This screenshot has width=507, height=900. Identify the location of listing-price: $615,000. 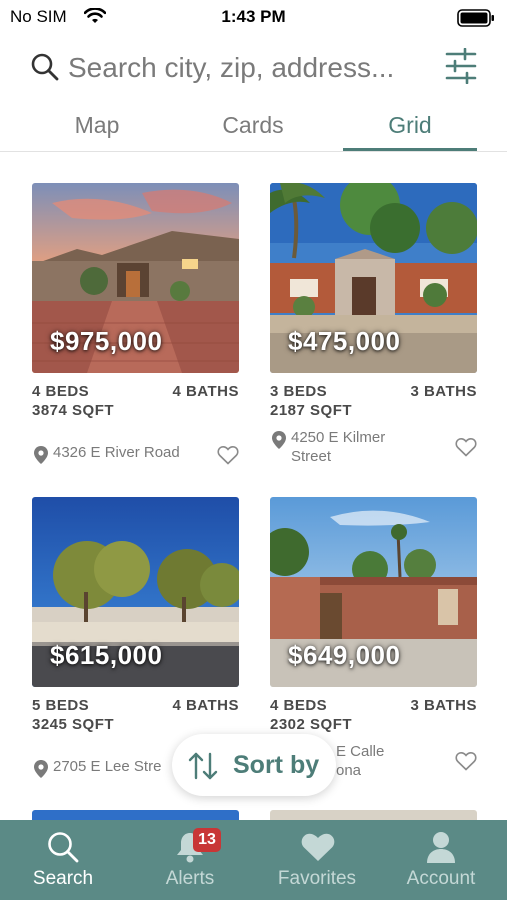
(106, 655).